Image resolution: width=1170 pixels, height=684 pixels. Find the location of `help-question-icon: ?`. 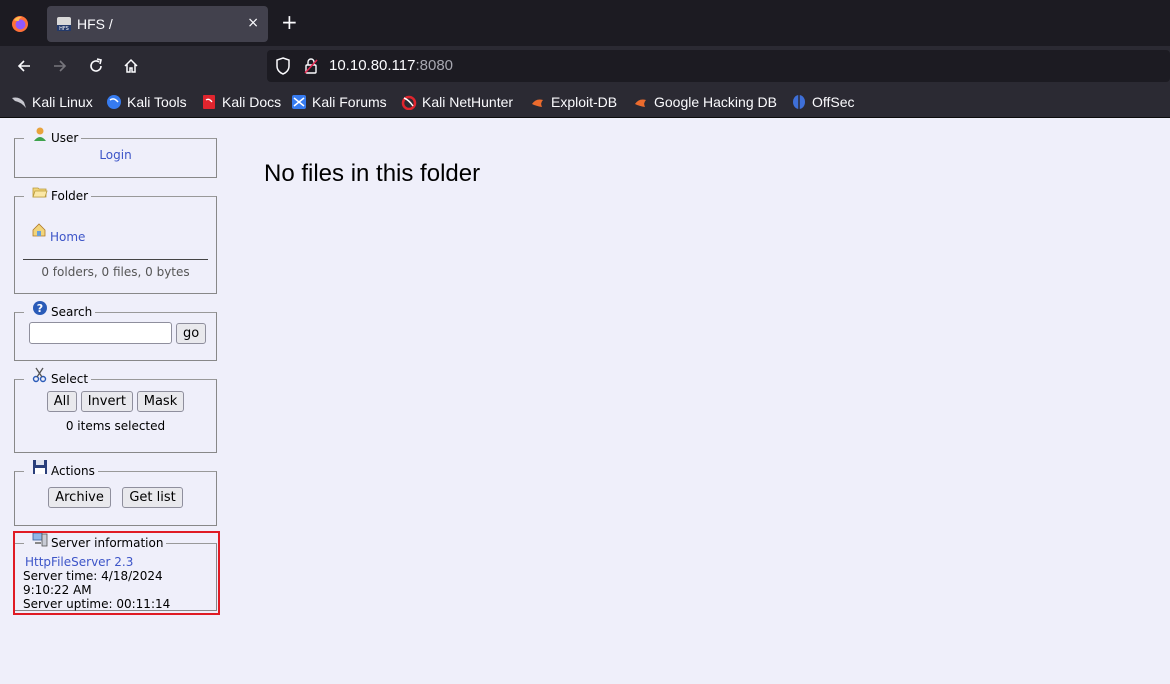

help-question-icon: ? is located at coordinates (40, 308).